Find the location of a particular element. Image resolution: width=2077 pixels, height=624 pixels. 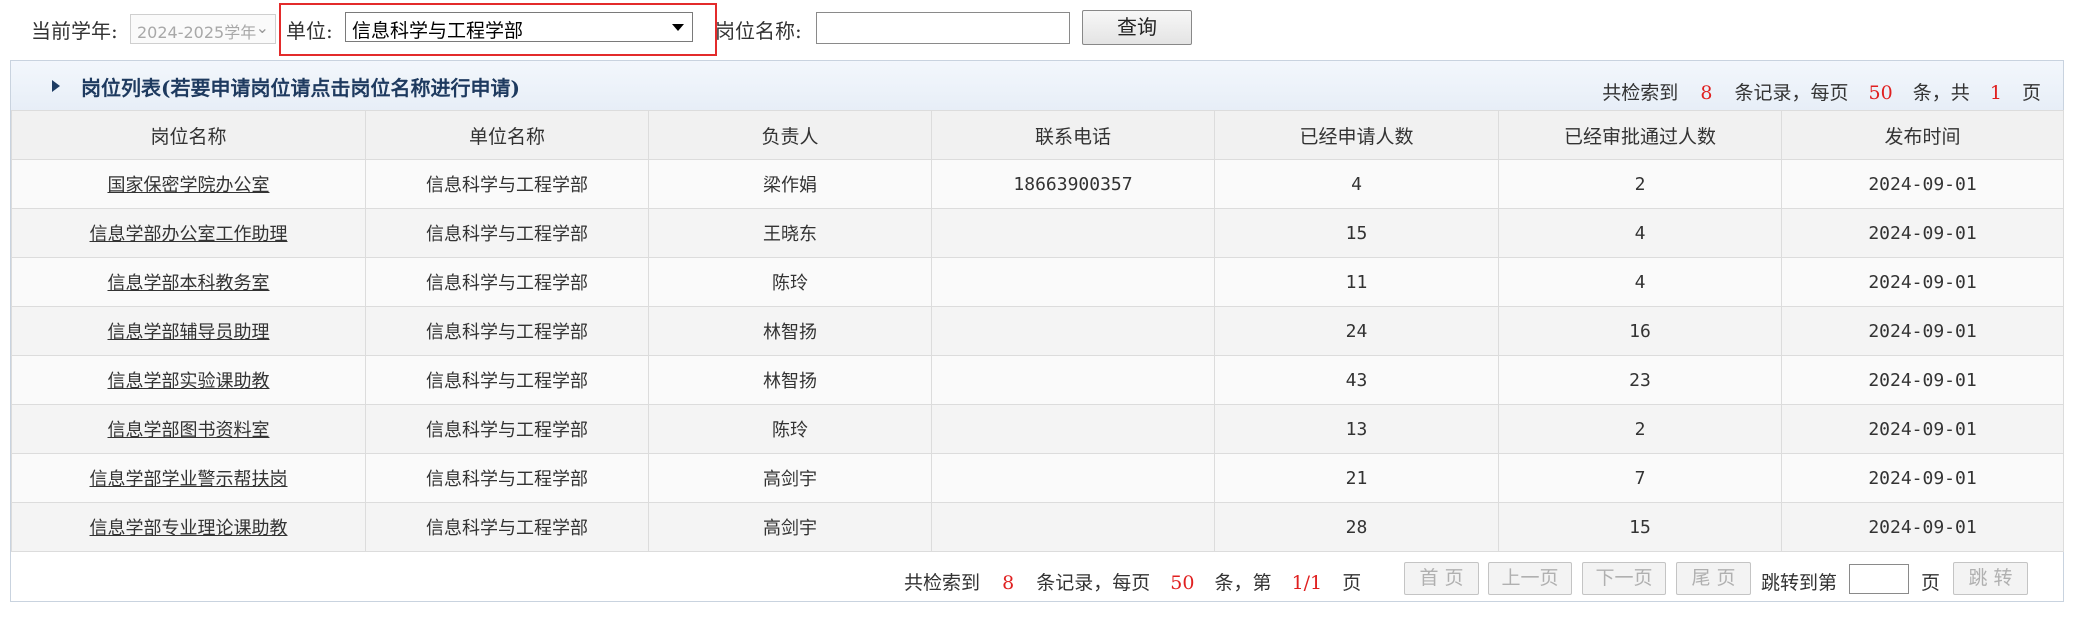

manager-cell: 王晓东 is located at coordinates (790, 233).